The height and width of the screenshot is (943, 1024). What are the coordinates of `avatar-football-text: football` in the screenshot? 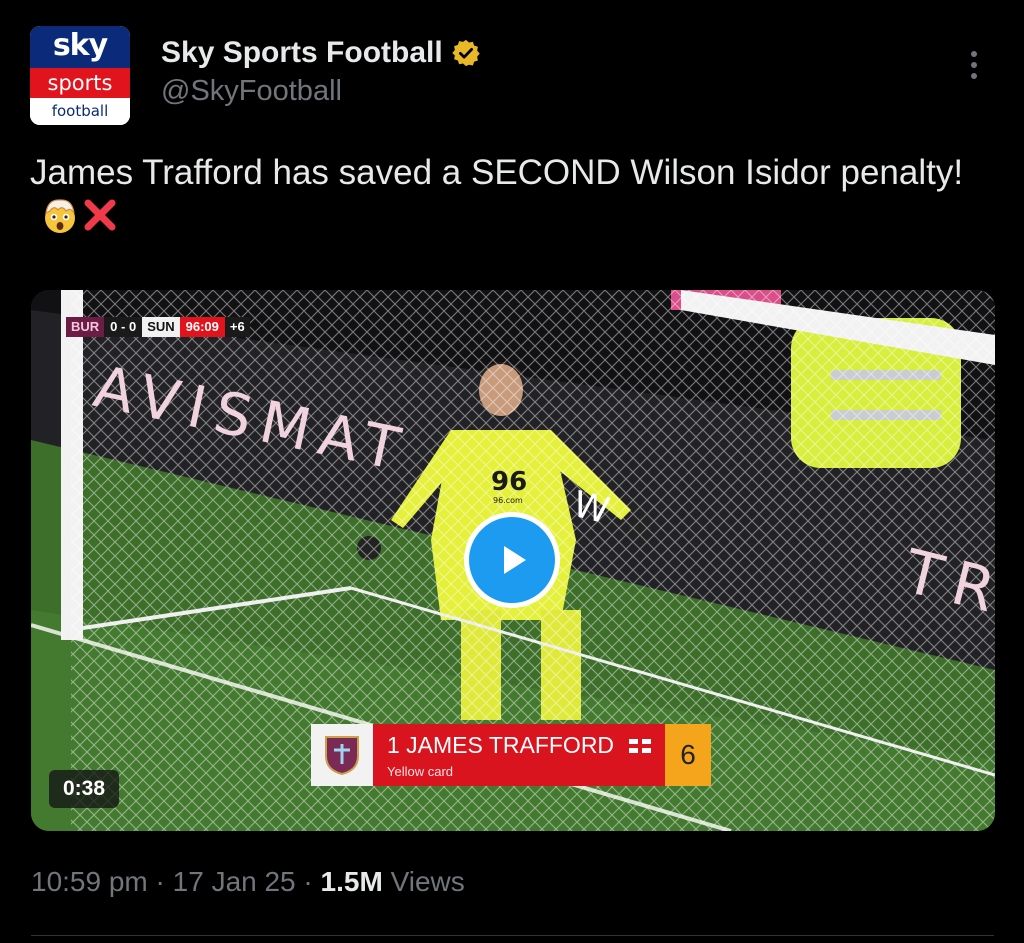 It's located at (80, 111).